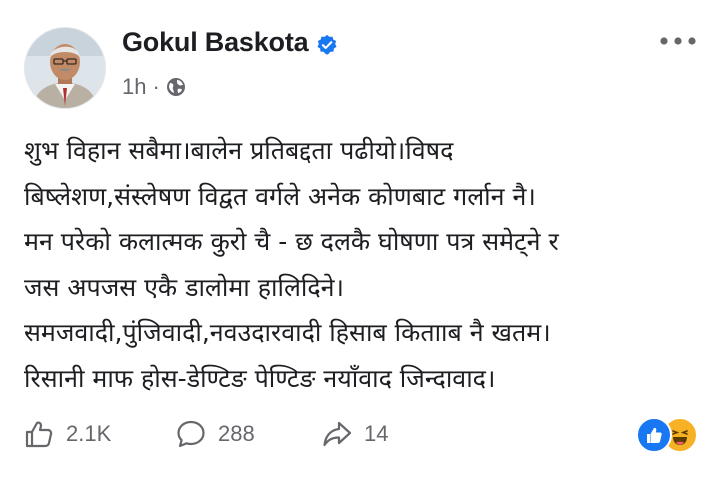  Describe the element at coordinates (134, 87) in the screenshot. I see `post-time: 1h` at that location.